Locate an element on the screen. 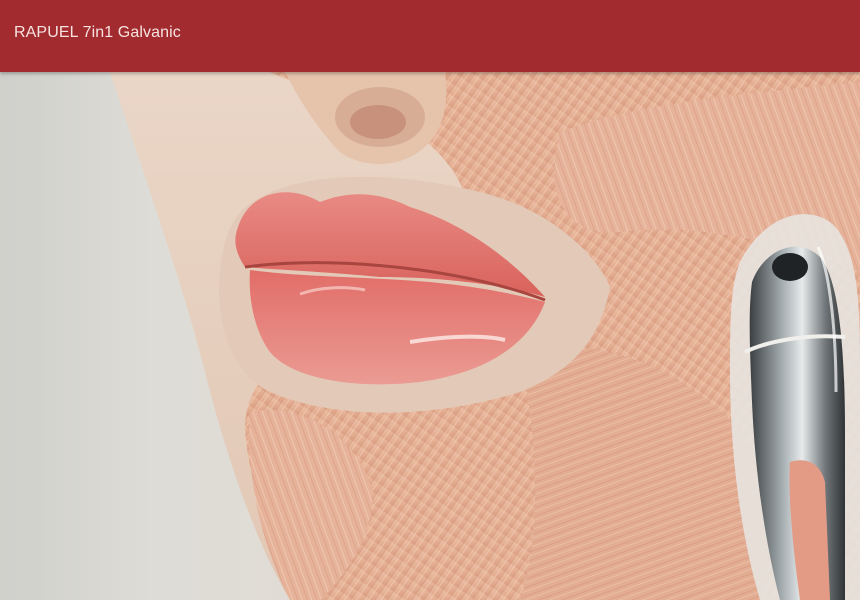  app-header: RAPUEL 7in1 Galvanic is located at coordinates (430, 36).